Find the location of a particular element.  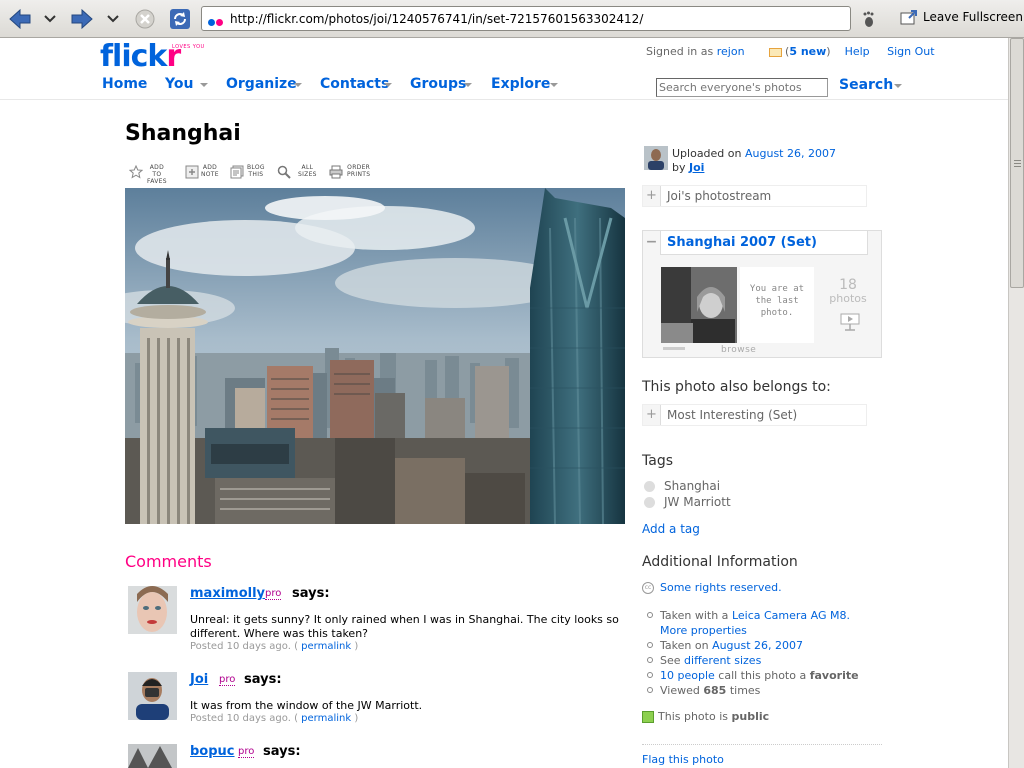

collapse-minus-icon: − is located at coordinates (652, 243).